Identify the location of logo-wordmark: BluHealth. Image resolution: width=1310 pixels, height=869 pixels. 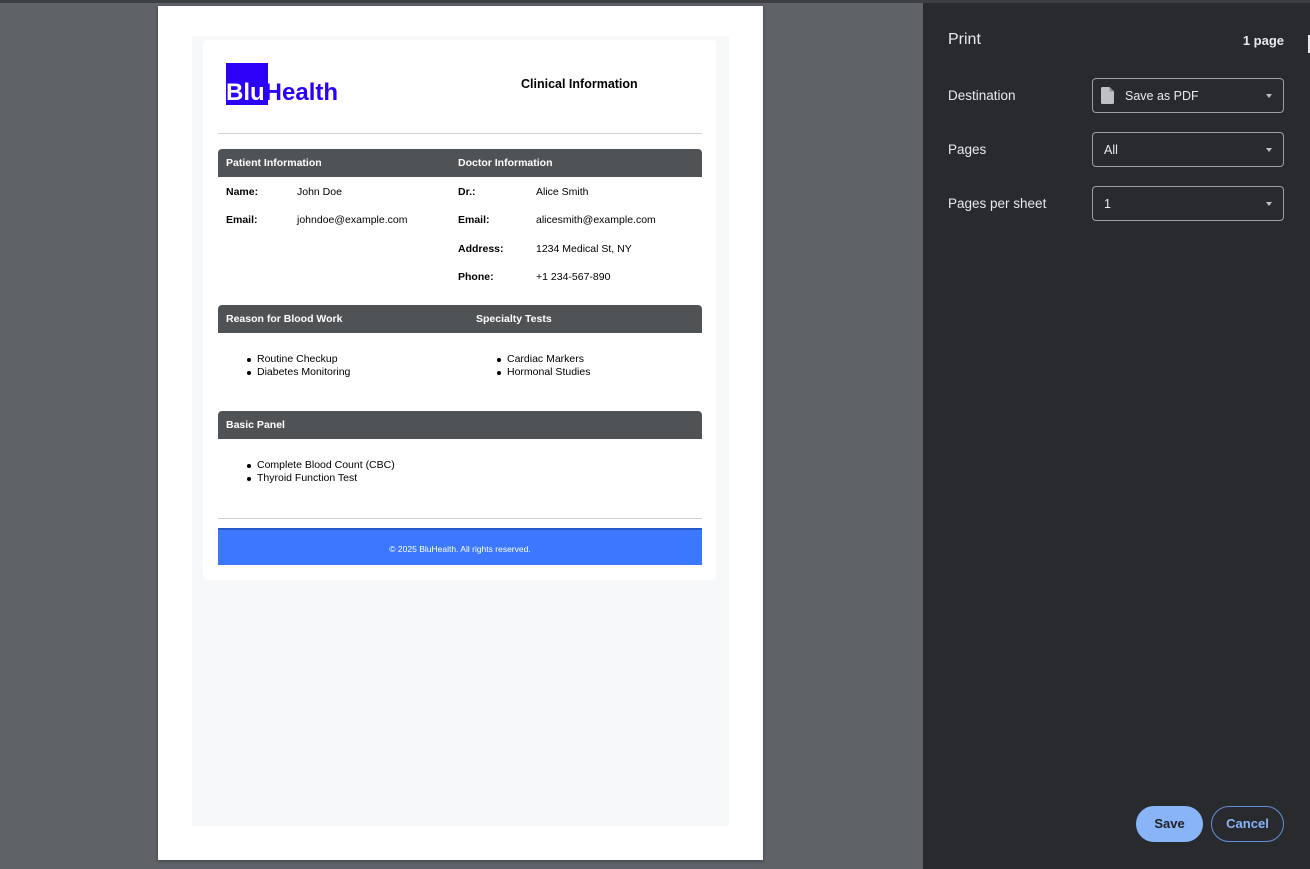
(282, 93).